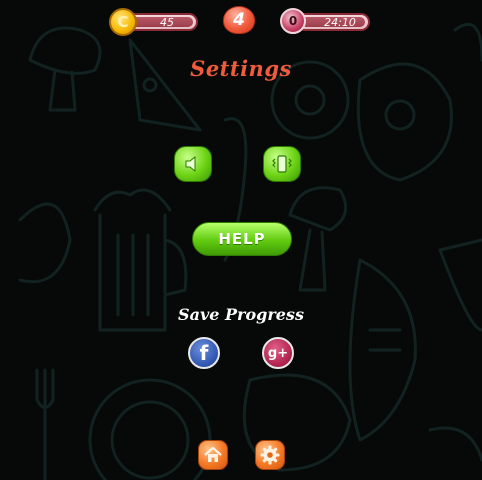 This screenshot has height=480, width=482. I want to click on facebook-icon: f, so click(204, 353).